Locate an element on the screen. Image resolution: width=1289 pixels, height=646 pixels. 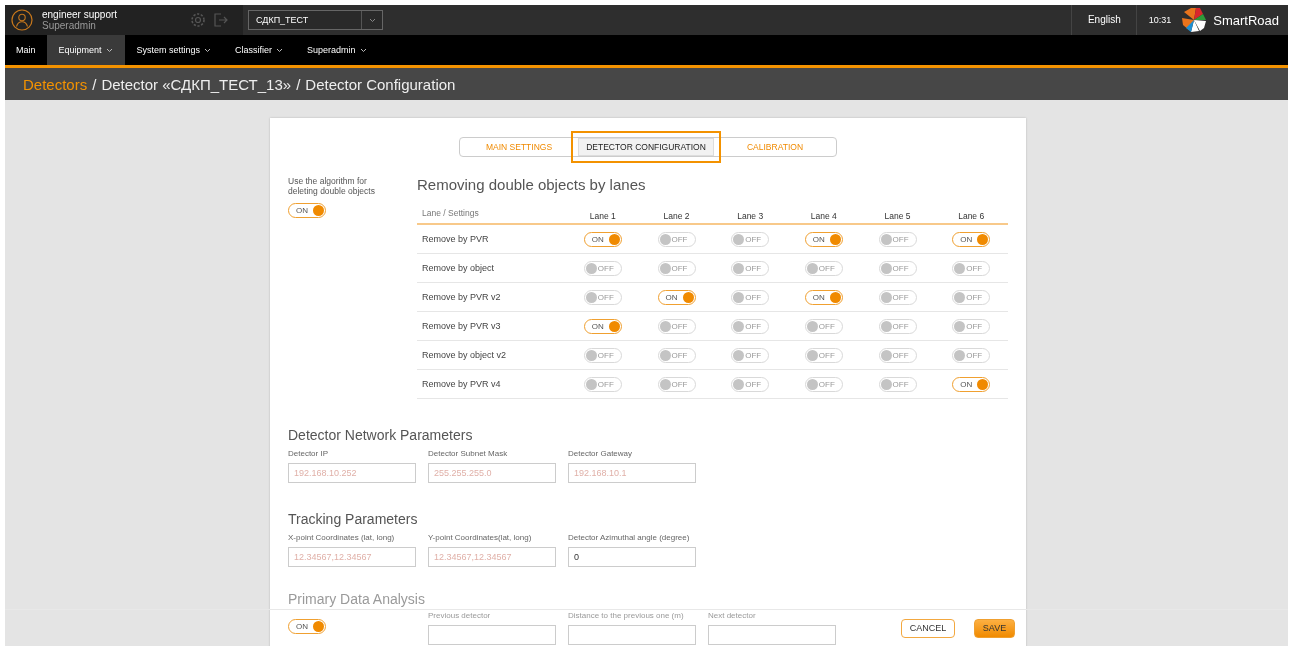
field-label: Detector IP is located at coordinates (308, 454).